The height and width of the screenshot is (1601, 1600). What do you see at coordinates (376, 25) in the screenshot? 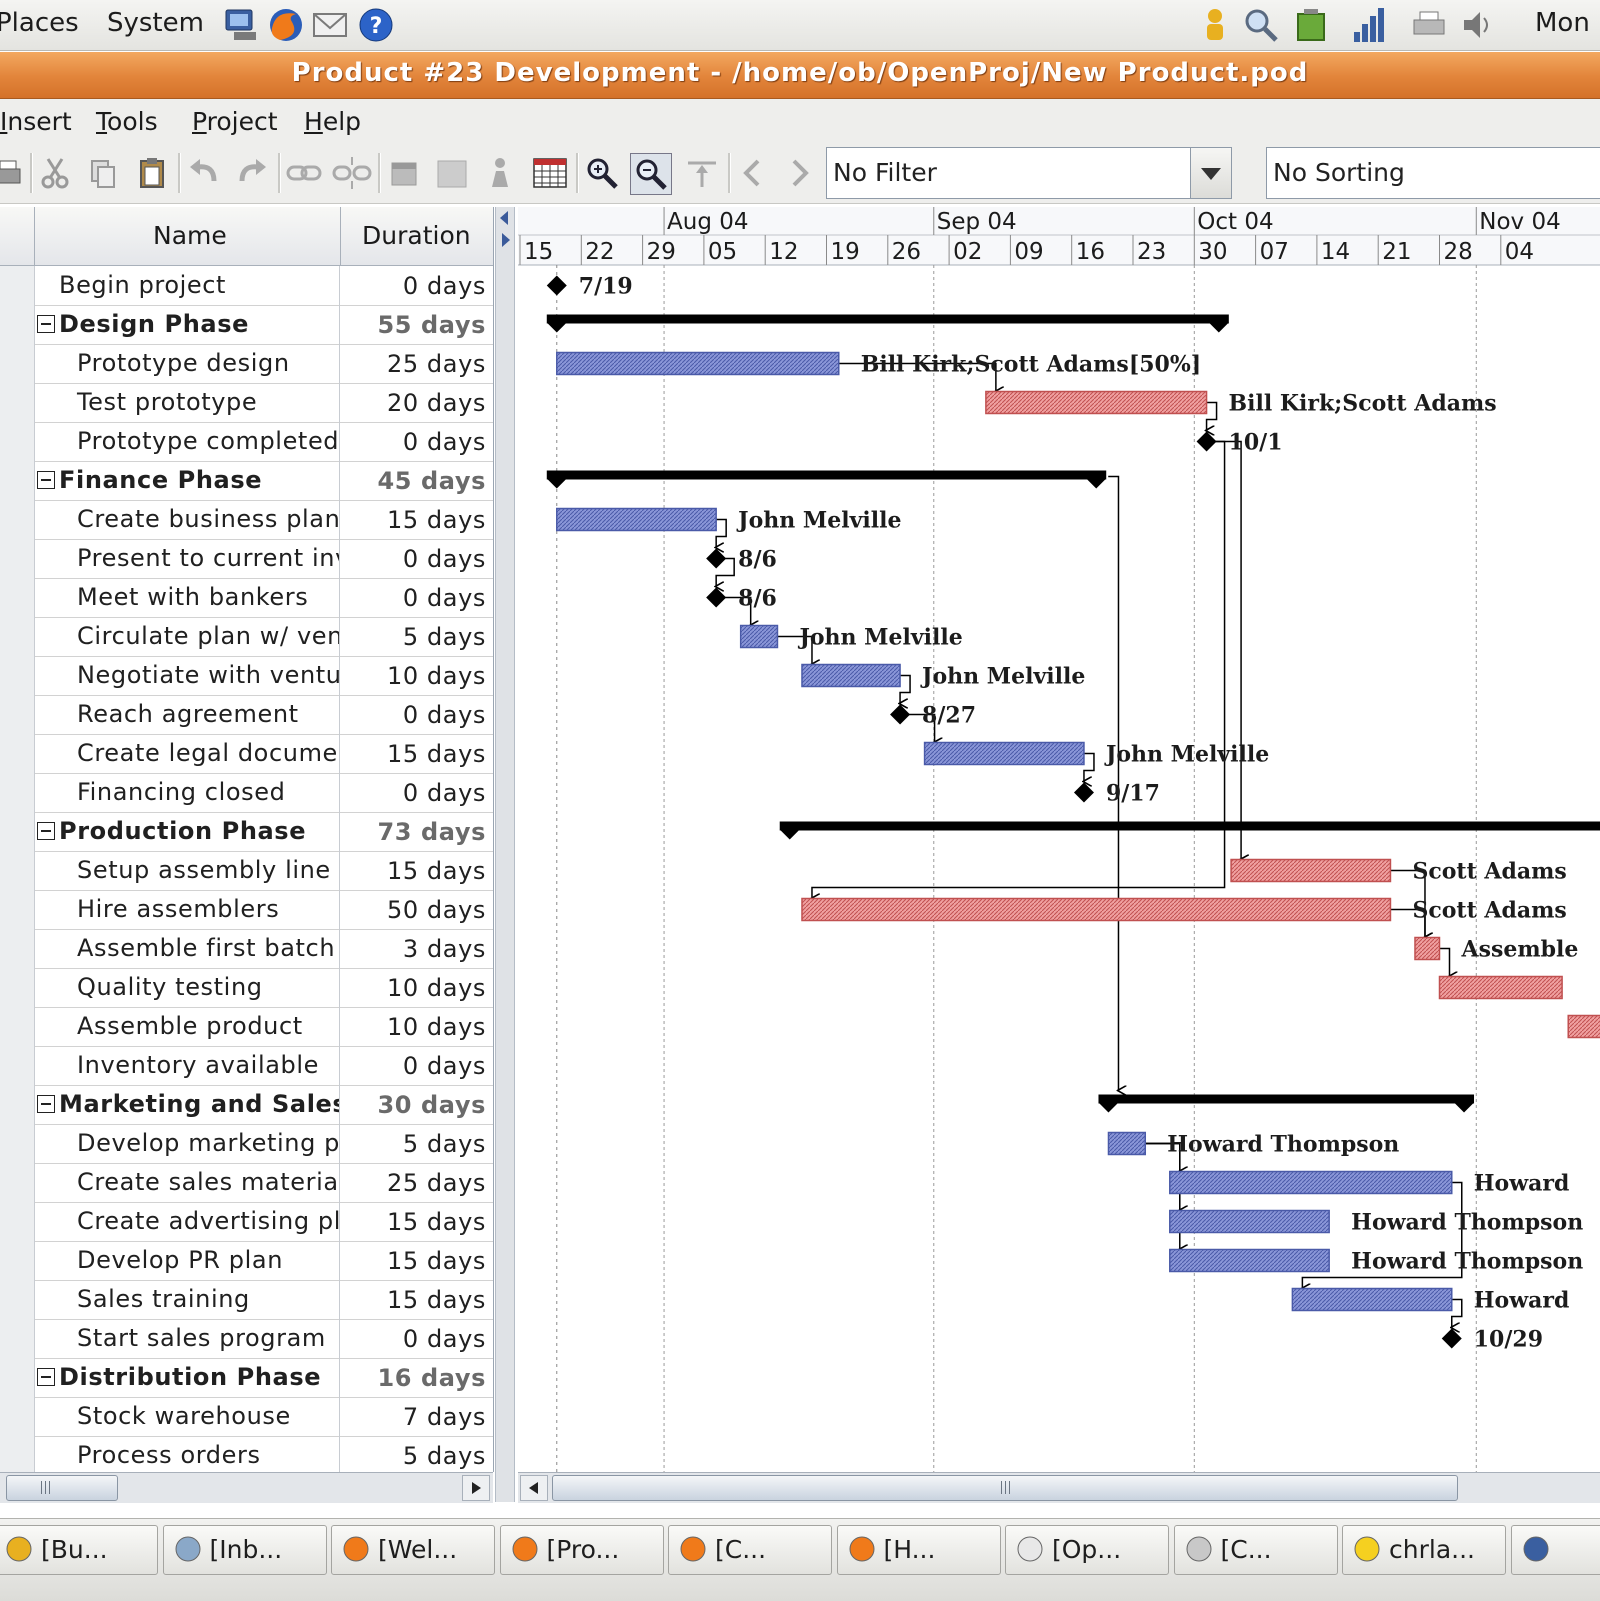
I see `help-icon: ?` at bounding box center [376, 25].